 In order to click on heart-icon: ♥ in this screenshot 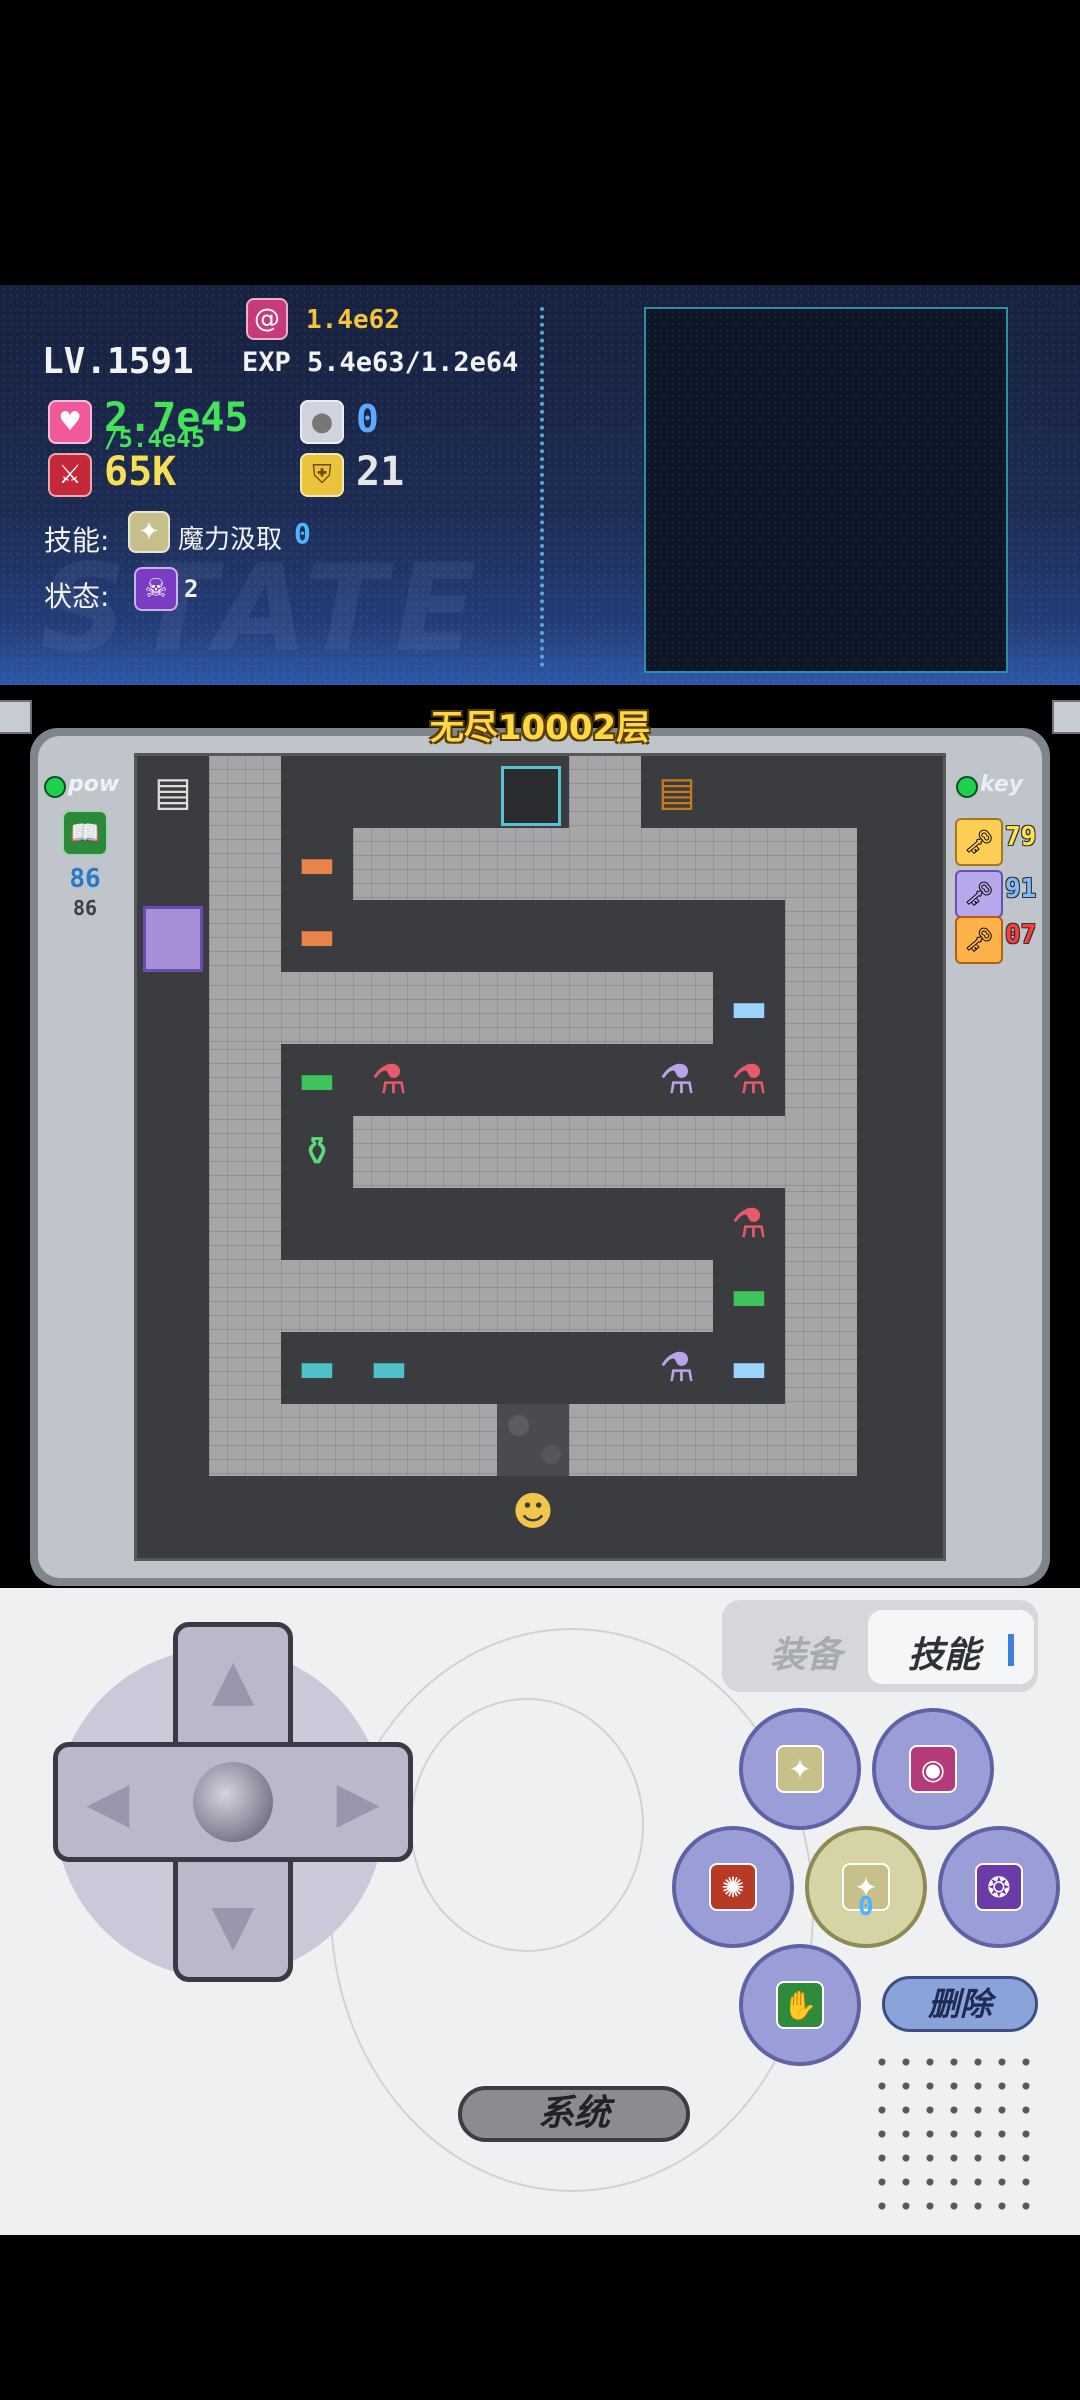, I will do `click(70, 422)`.